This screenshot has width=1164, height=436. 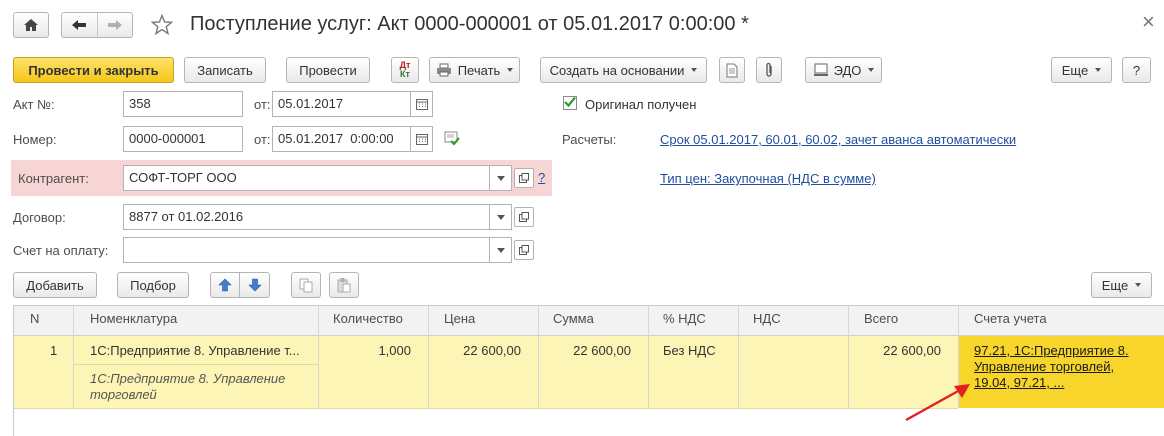 I want to click on contractor-dropdown-button, so click(x=501, y=178).